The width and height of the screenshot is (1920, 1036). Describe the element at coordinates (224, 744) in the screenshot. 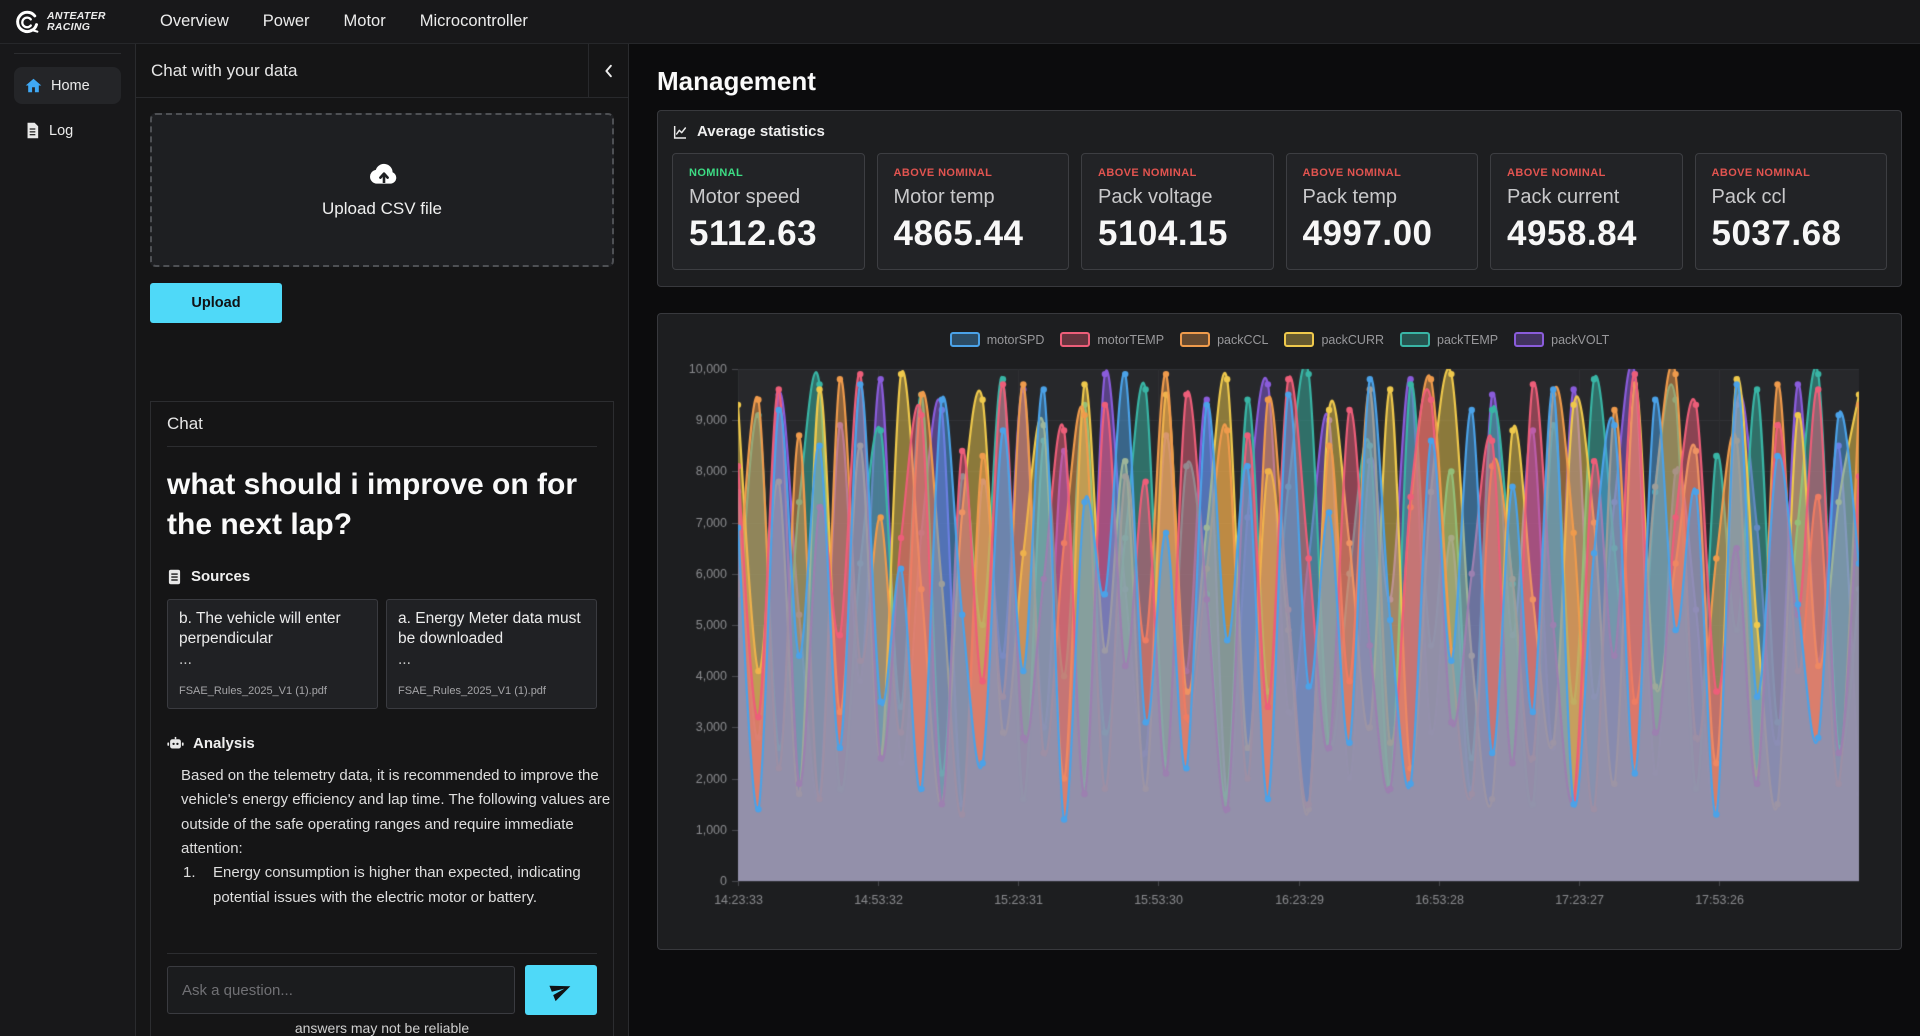

I see `analysis-label: Analysis` at that location.